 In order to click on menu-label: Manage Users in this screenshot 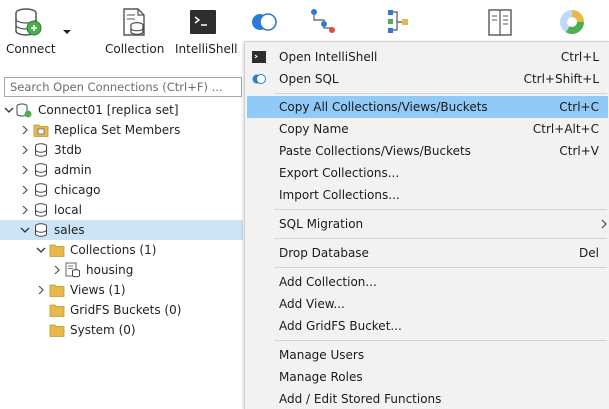, I will do `click(322, 355)`.